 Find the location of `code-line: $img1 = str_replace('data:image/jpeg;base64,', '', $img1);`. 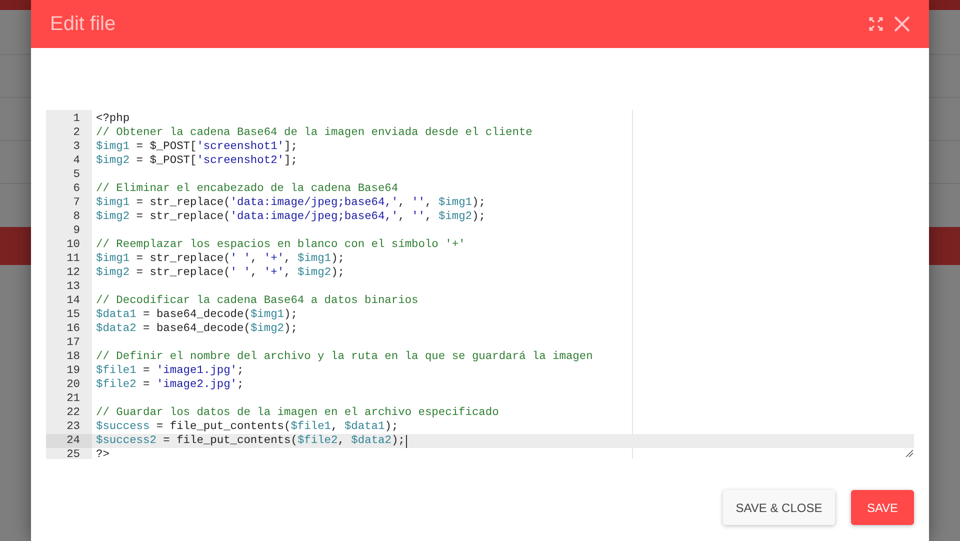

code-line: $img1 = str_replace('data:image/jpeg;base64,', '', $img1); is located at coordinates (290, 203).